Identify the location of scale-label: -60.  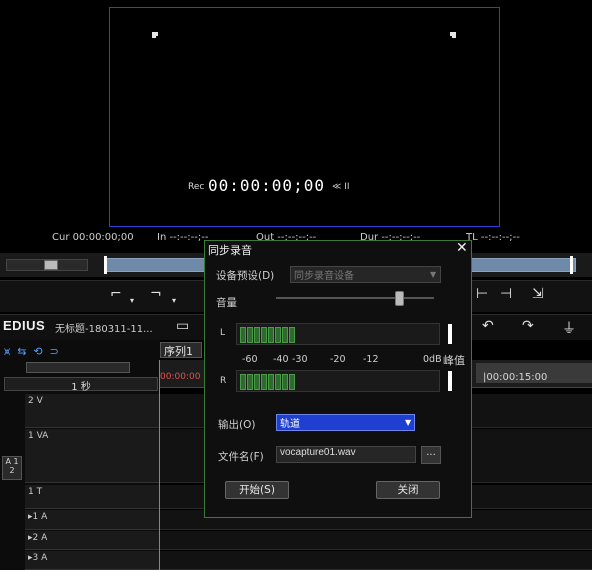
(250, 359).